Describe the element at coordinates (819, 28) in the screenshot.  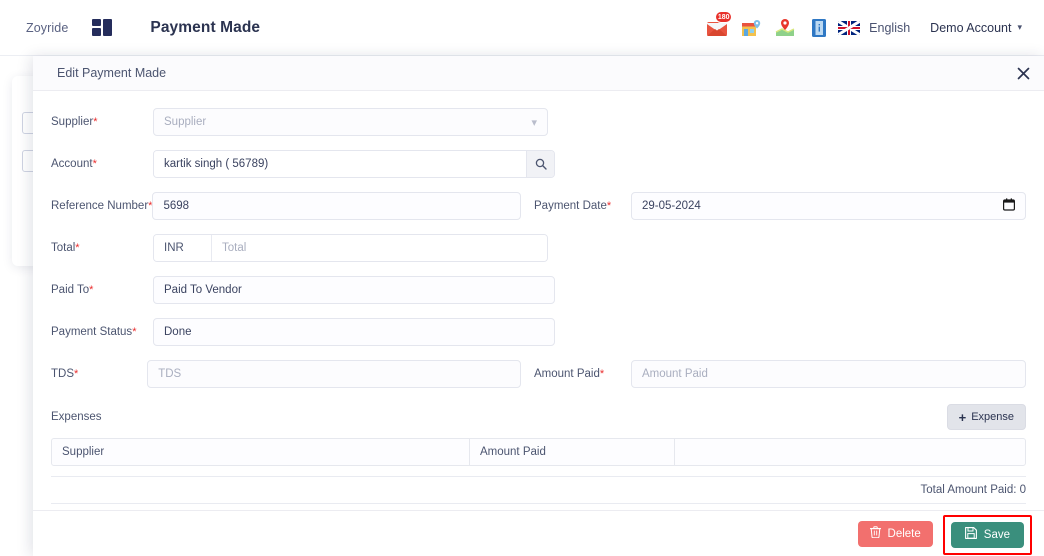
I see `info-book-icon` at that location.